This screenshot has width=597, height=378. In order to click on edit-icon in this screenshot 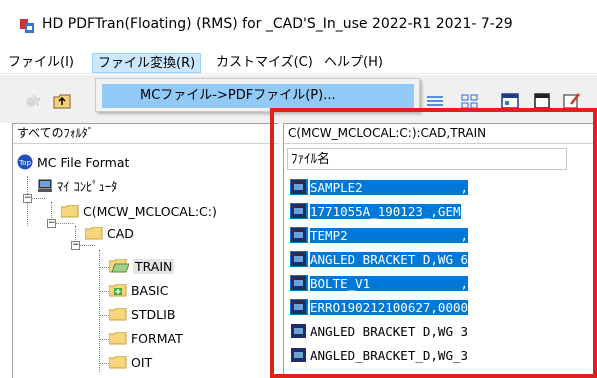, I will do `click(572, 101)`.